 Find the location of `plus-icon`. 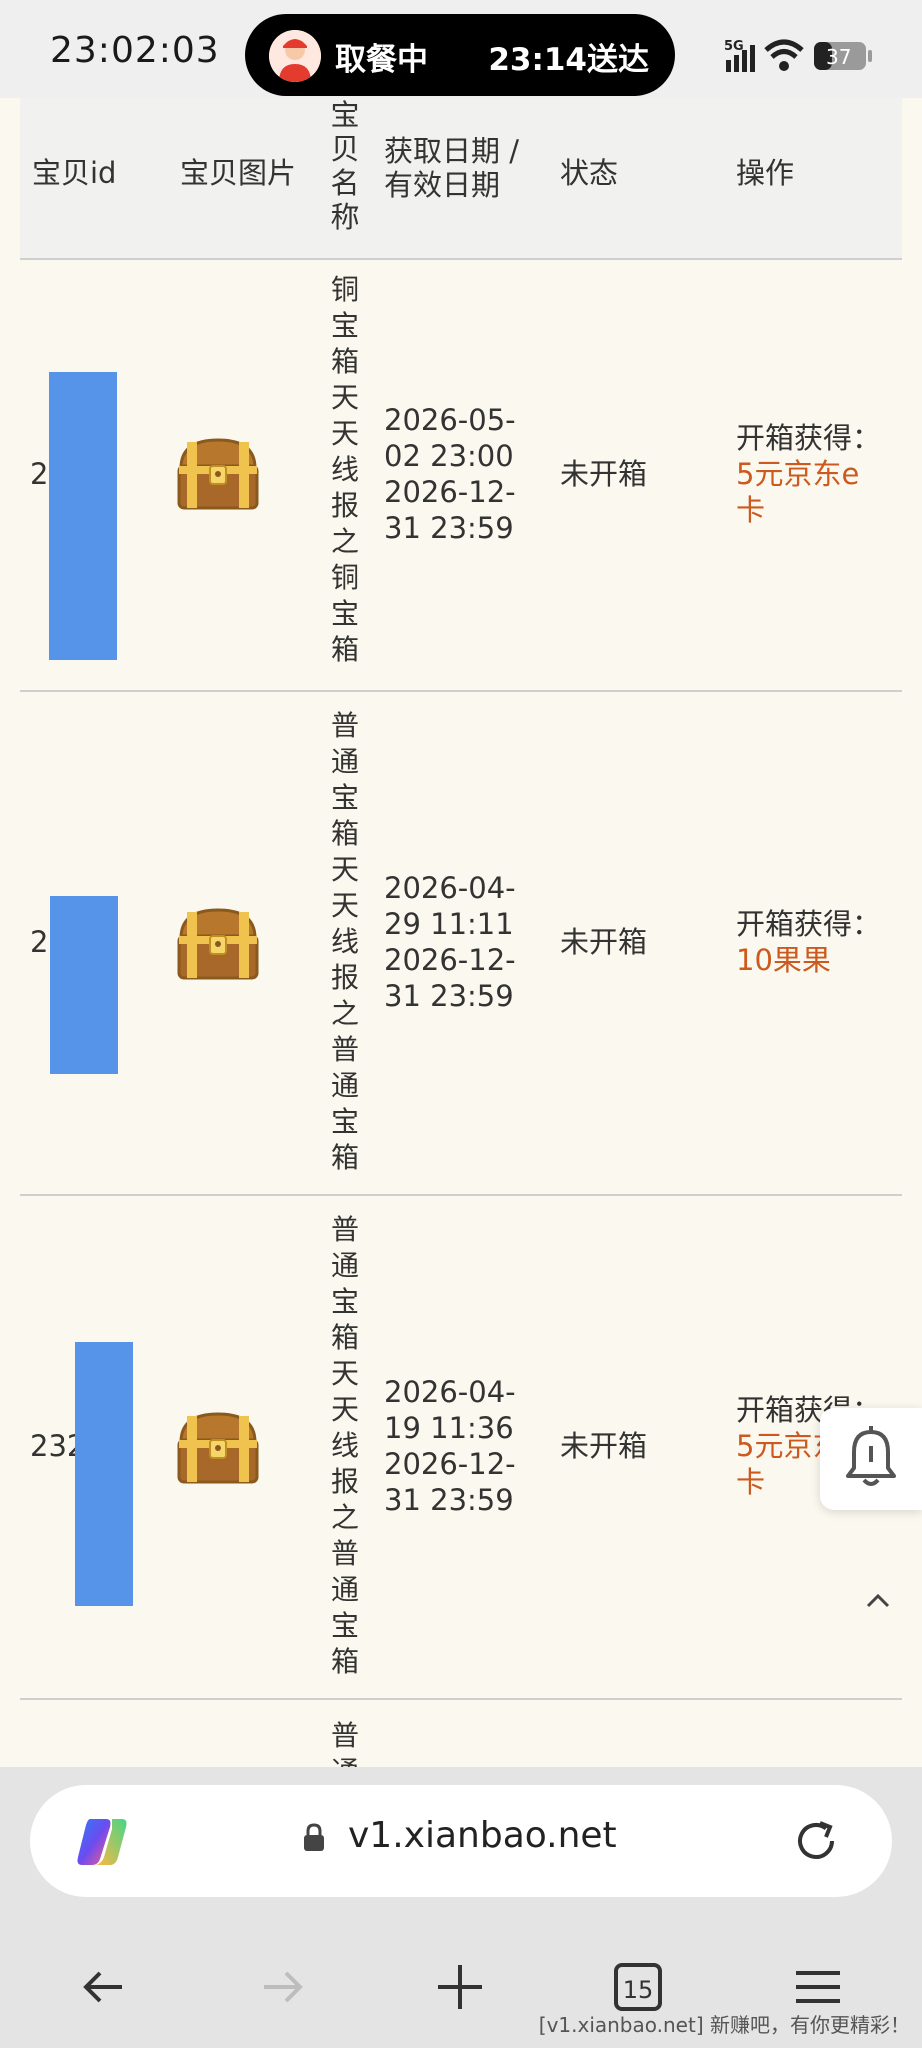

plus-icon is located at coordinates (460, 1987).